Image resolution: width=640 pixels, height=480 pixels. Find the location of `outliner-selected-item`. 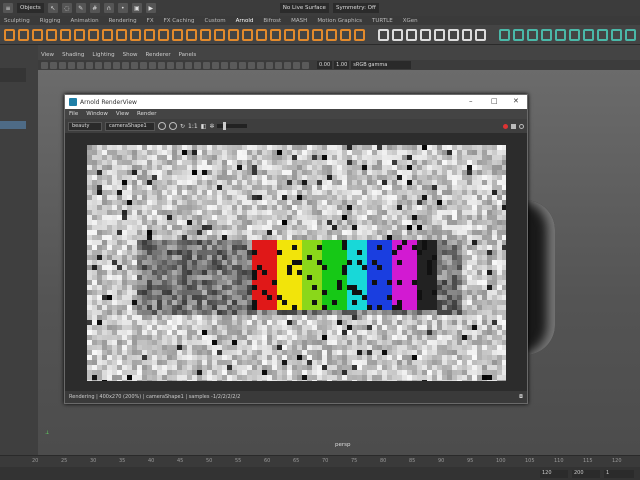

outliner-selected-item is located at coordinates (13, 125).